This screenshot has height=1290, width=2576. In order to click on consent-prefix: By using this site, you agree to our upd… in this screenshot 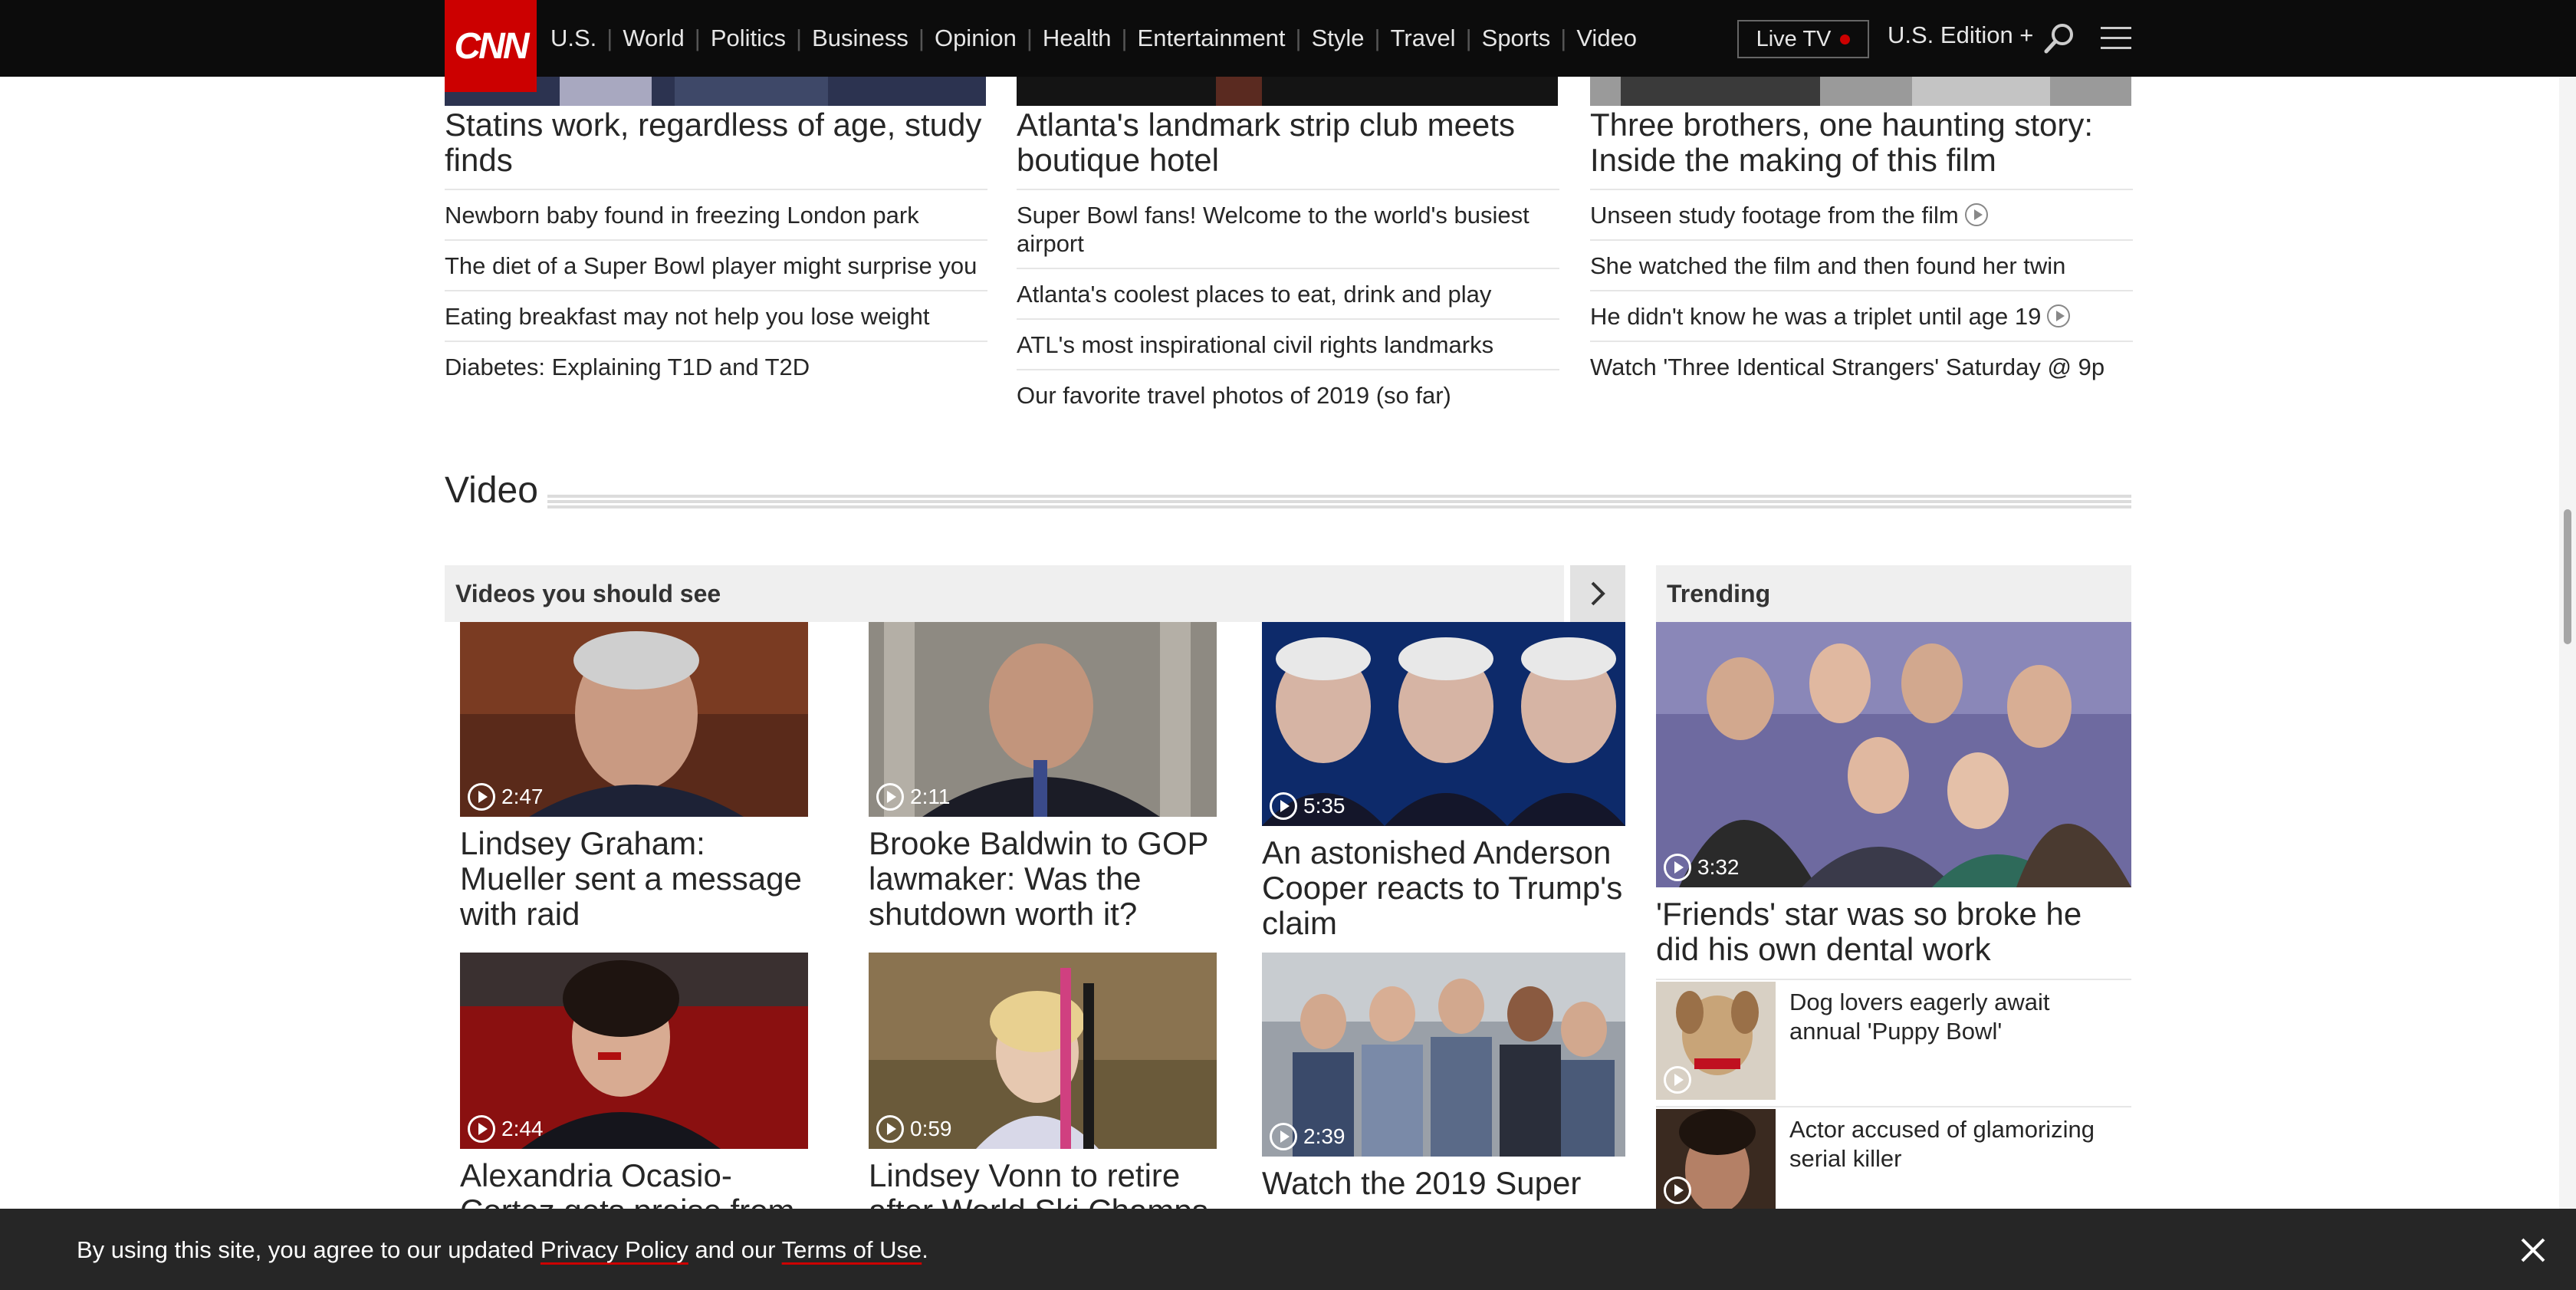, I will do `click(308, 1250)`.